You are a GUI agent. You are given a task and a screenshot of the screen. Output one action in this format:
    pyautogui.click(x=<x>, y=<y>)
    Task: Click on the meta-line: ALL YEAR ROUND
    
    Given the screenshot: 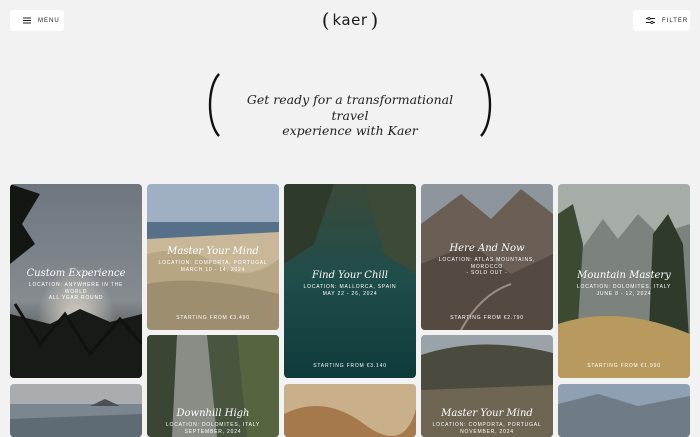 What is the action you would take?
    pyautogui.click(x=76, y=298)
    